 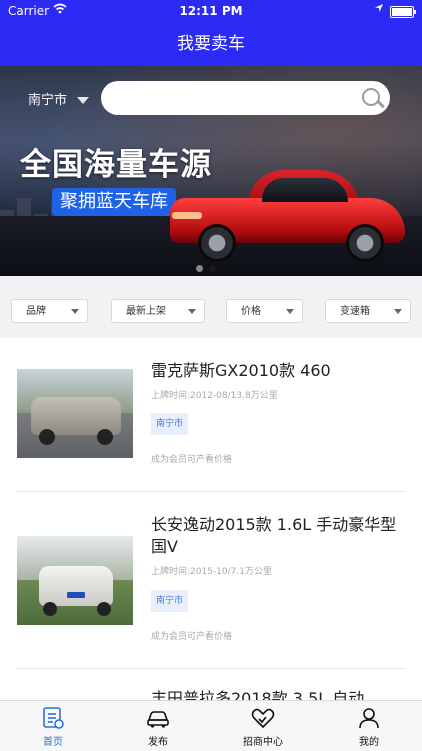 I want to click on search-bar, so click(x=245, y=98).